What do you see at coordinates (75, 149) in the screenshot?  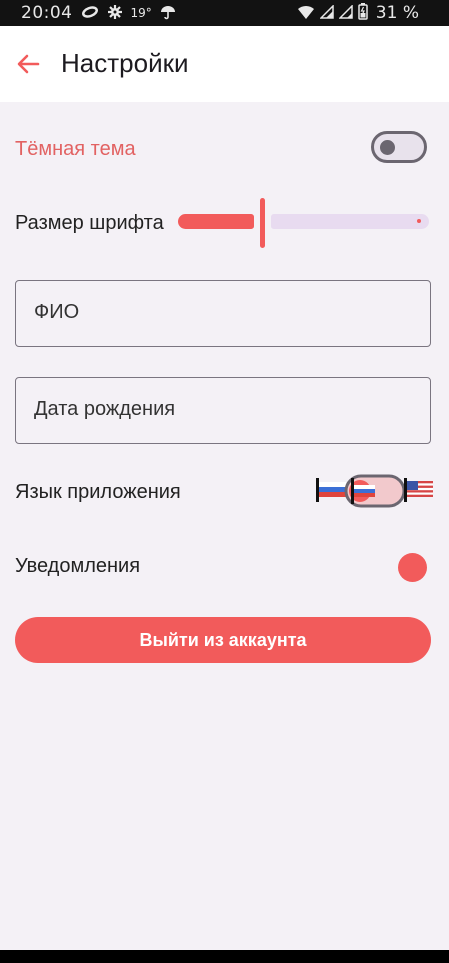 I see `dark-theme-label: Тёмная тема` at bounding box center [75, 149].